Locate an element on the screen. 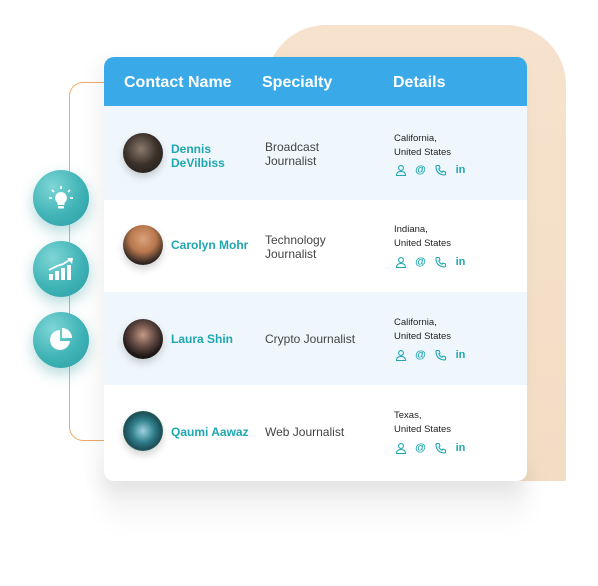 Image resolution: width=598 pixels, height=586 pixels. specialty-text: Technology Journalist is located at coordinates (295, 247).